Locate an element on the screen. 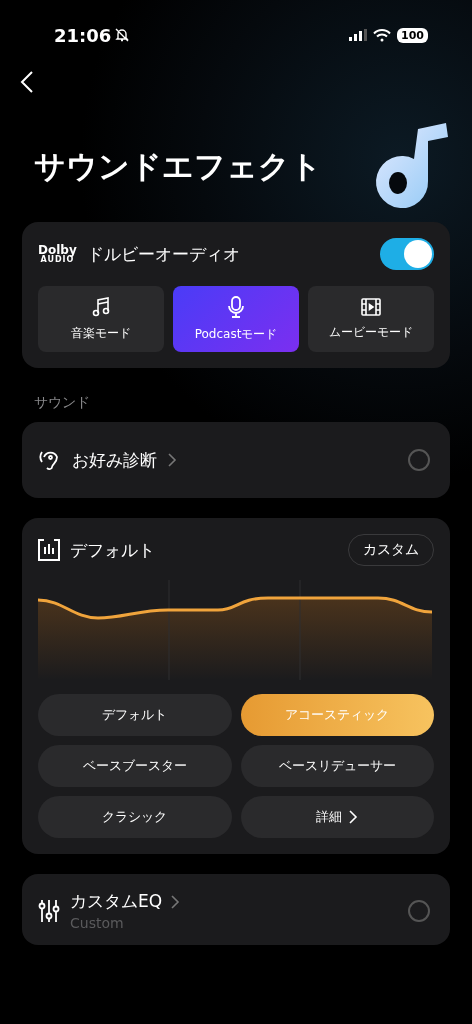  dolby-logo-text: Dolby is located at coordinates (57, 250).